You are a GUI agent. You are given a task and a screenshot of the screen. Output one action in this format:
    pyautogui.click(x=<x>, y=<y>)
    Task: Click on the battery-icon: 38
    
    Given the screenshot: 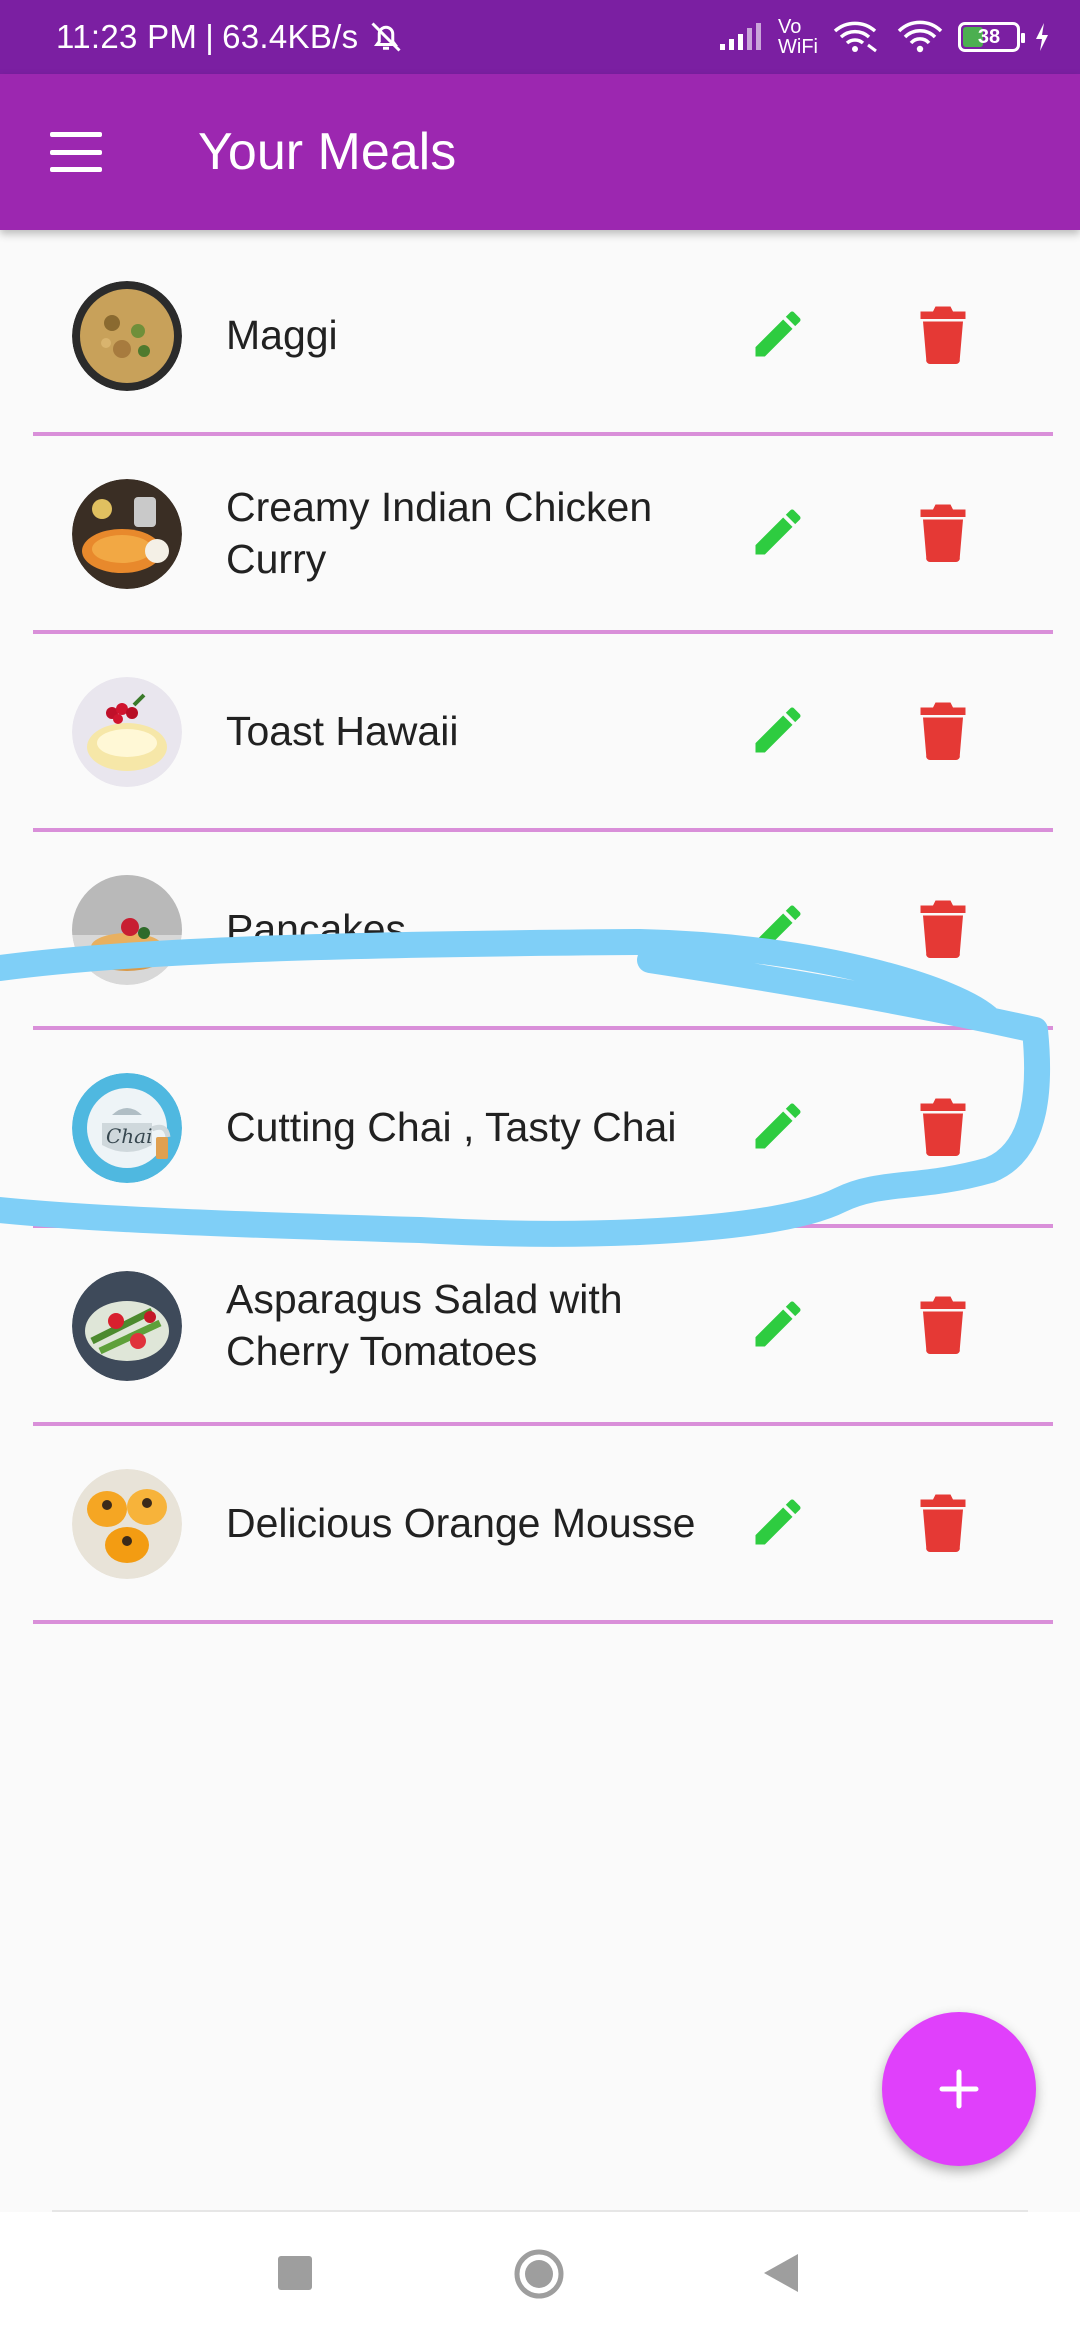 What is the action you would take?
    pyautogui.click(x=991, y=37)
    